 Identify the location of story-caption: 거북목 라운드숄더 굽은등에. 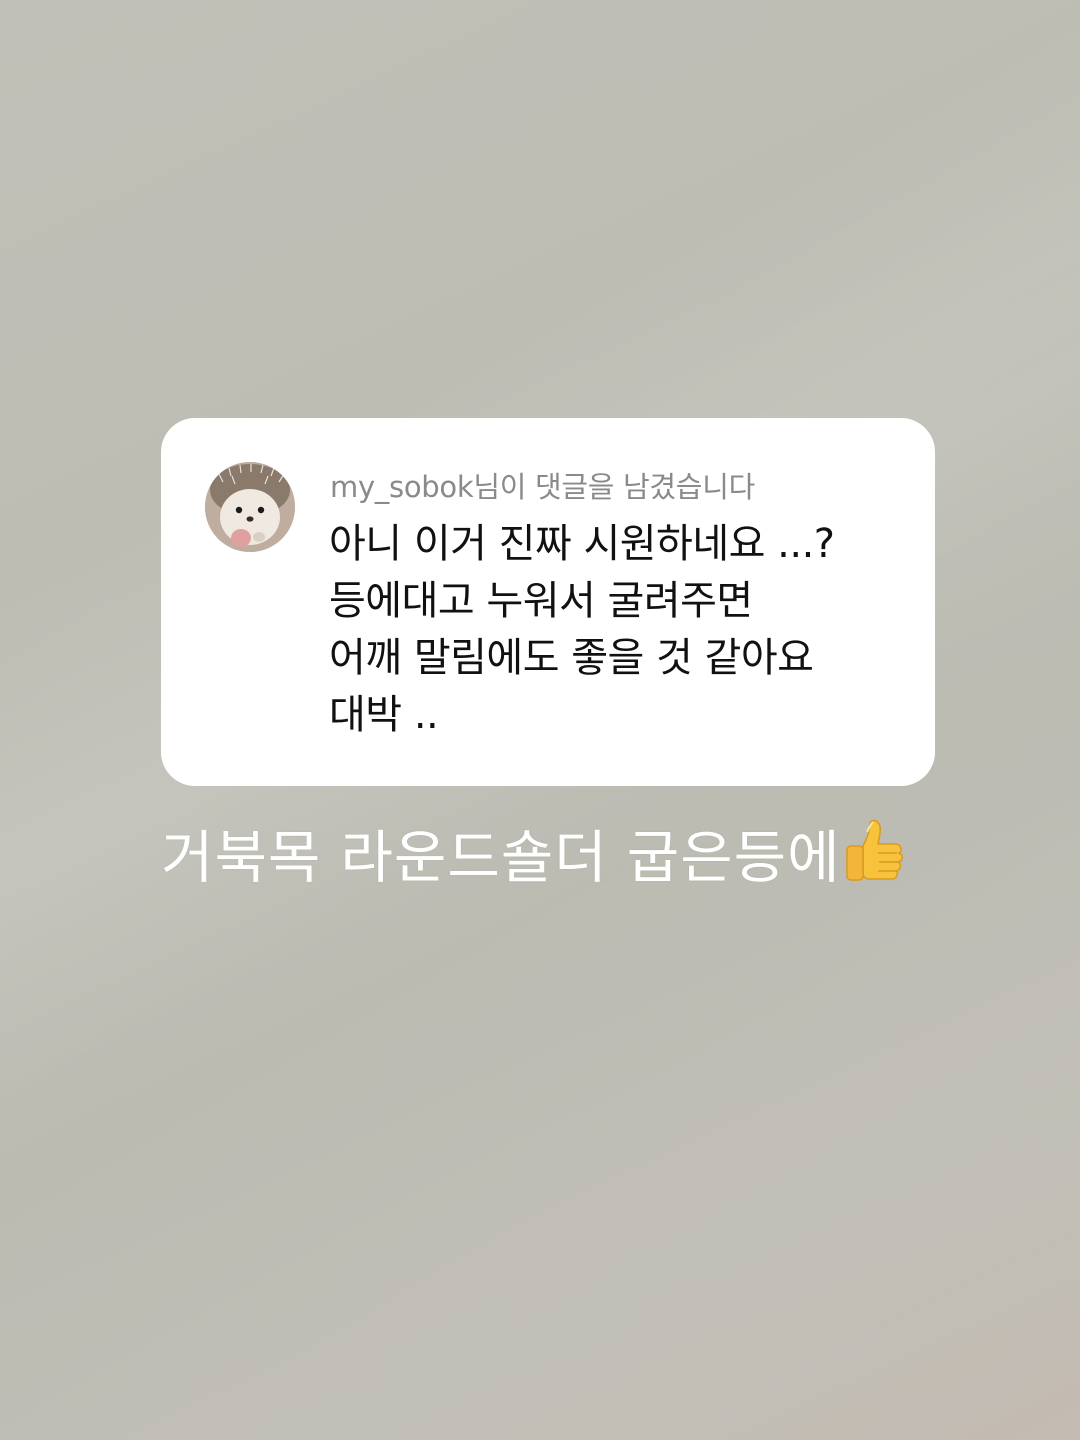
(536, 853).